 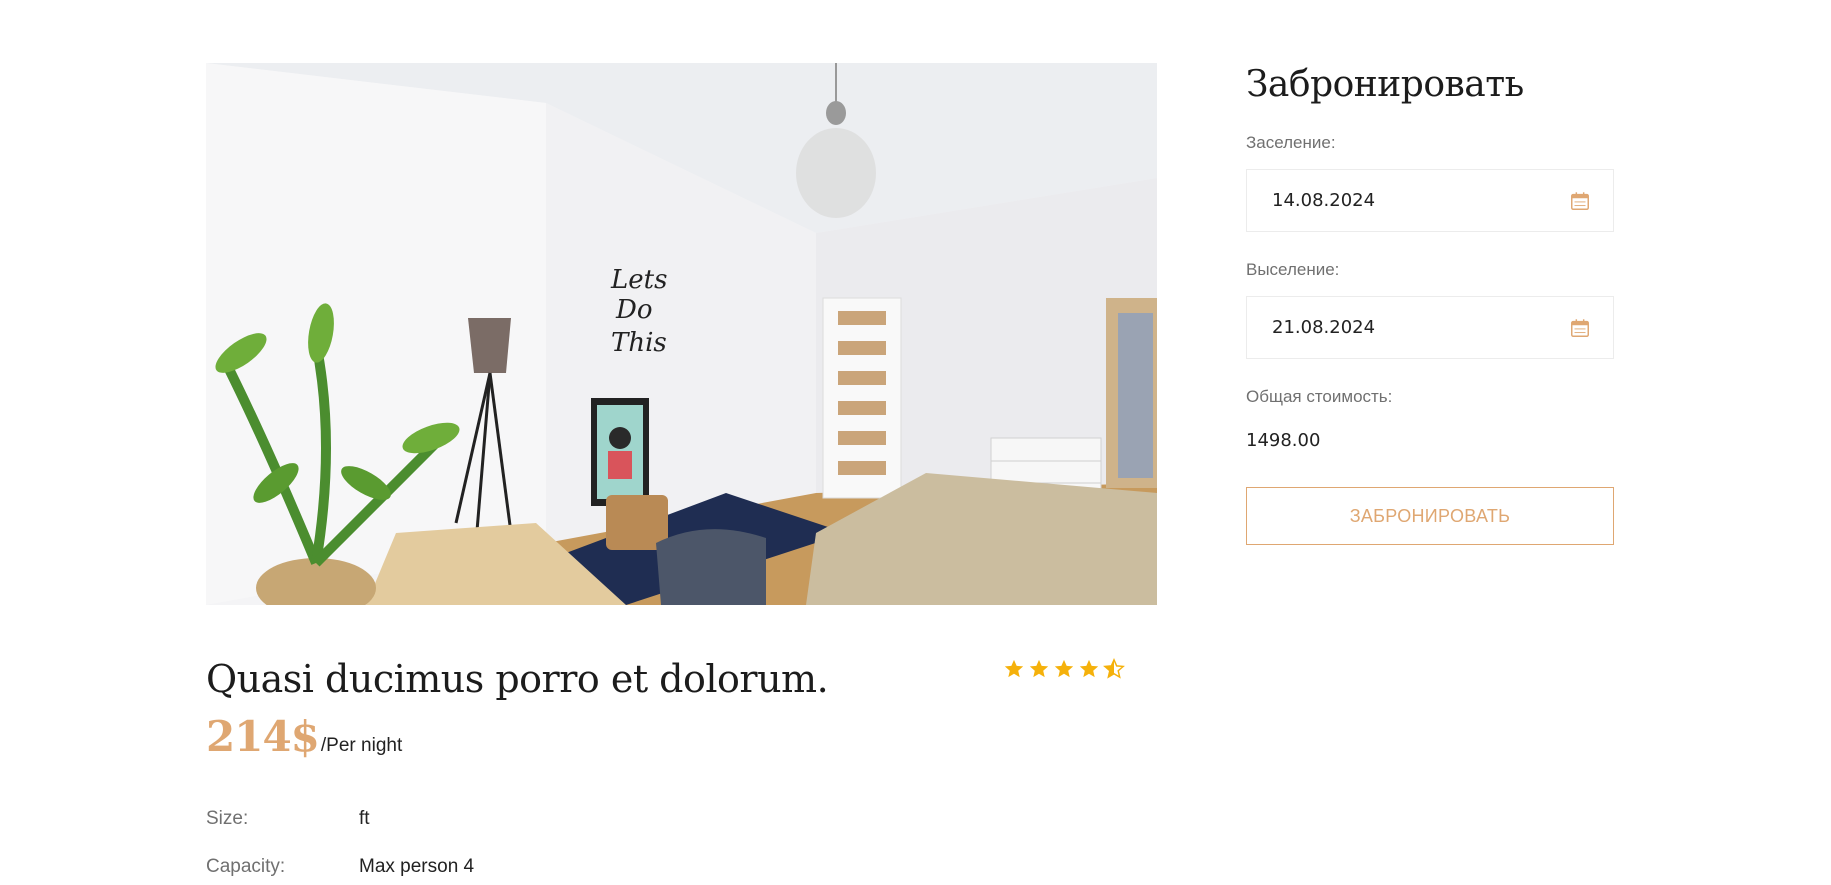 I want to click on checkout-date-value: 21.08.2024, so click(x=1324, y=327).